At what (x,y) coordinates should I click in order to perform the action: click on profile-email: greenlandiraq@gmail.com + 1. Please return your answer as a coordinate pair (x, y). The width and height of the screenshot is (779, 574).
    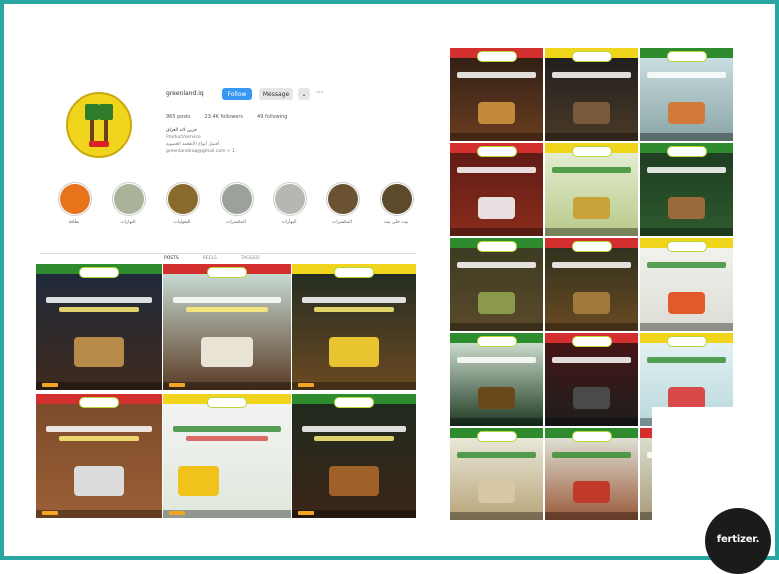
    Looking at the image, I should click on (200, 151).